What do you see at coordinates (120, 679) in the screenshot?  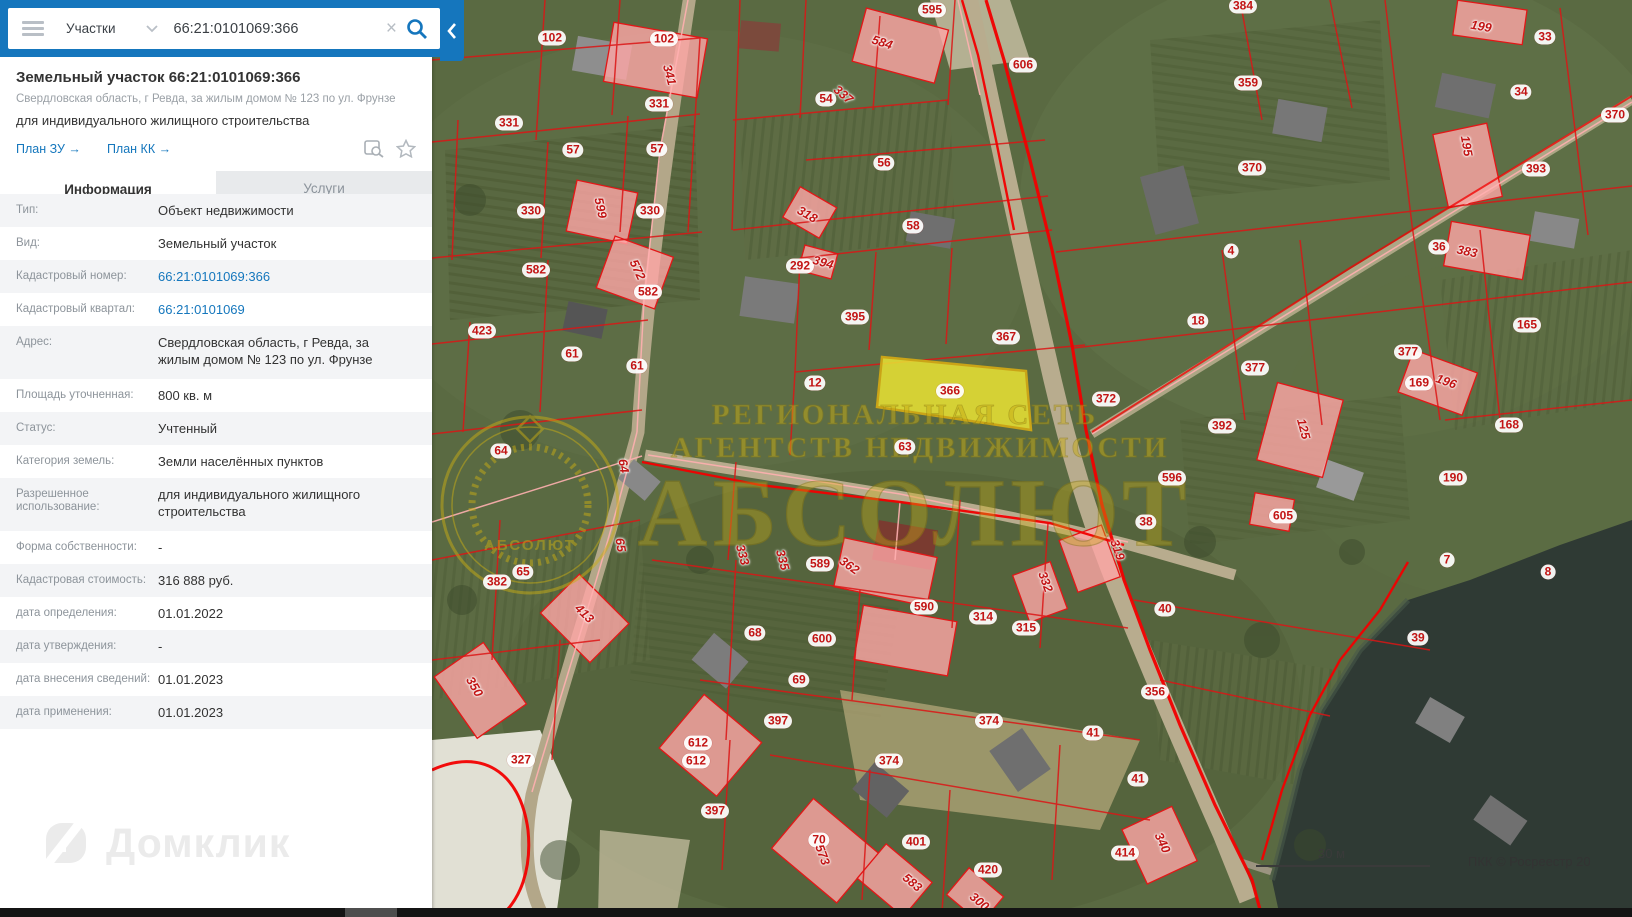 I see `info-row-entry-date: дата внесения сведений: 01.01.2023` at bounding box center [120, 679].